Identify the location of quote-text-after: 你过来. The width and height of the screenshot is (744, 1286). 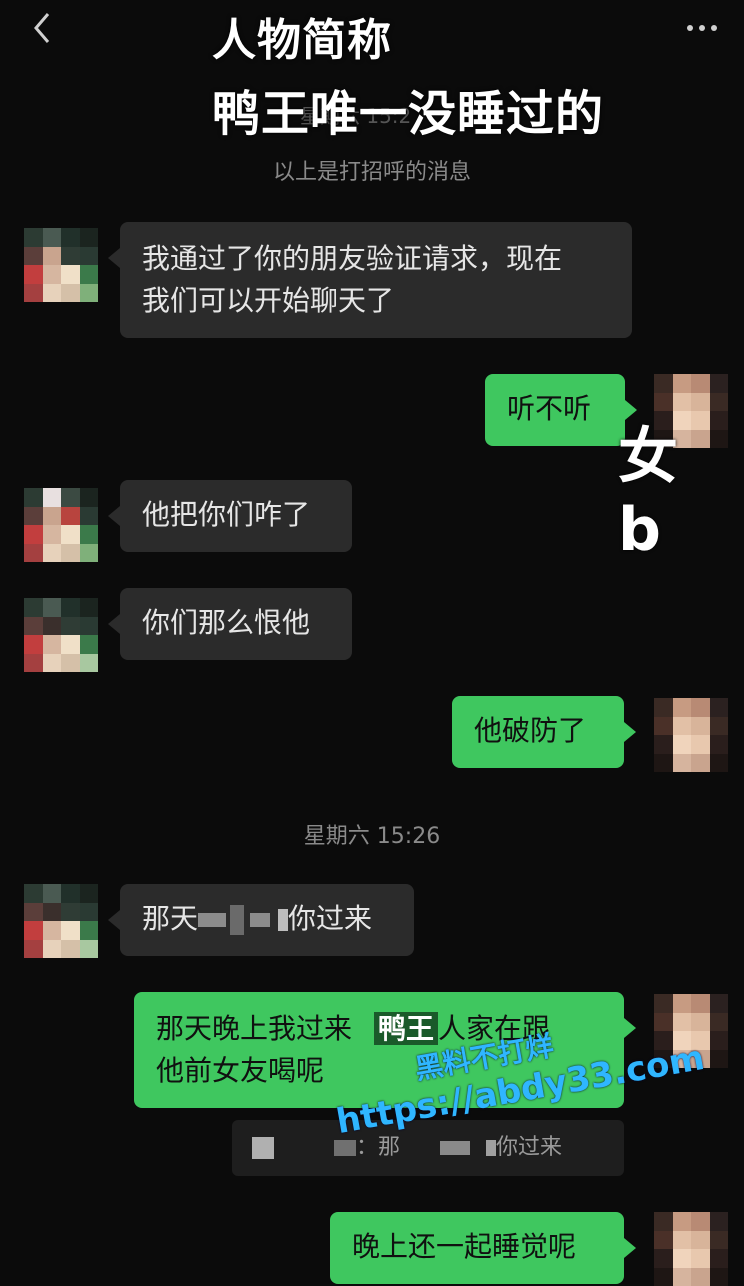
(529, 1147).